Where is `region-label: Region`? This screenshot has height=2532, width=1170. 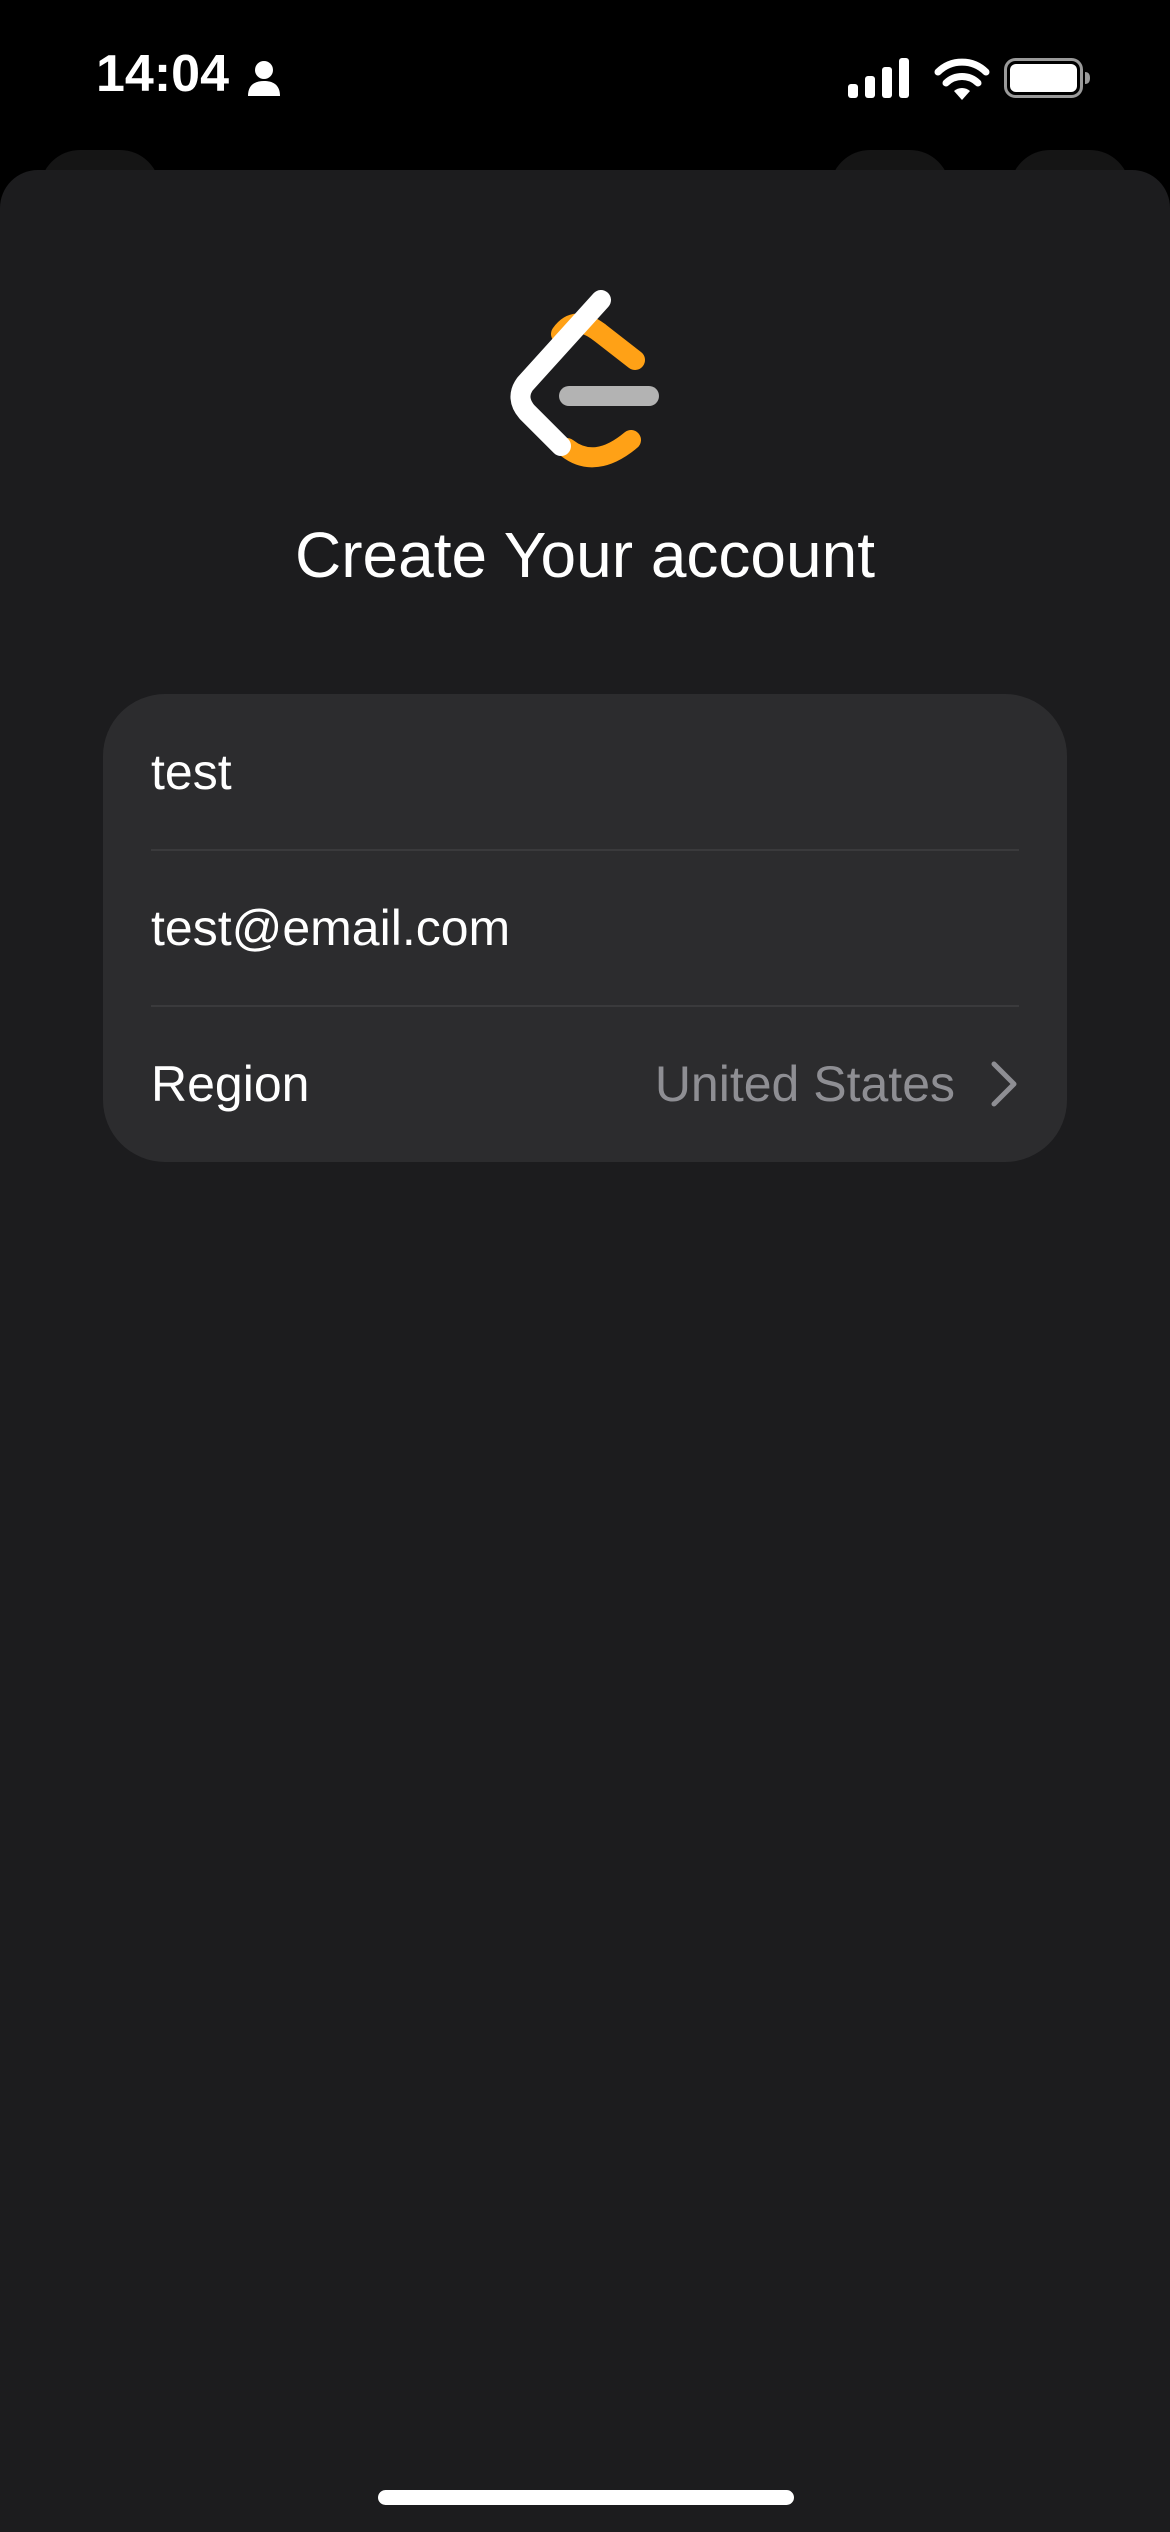 region-label: Region is located at coordinates (230, 1084).